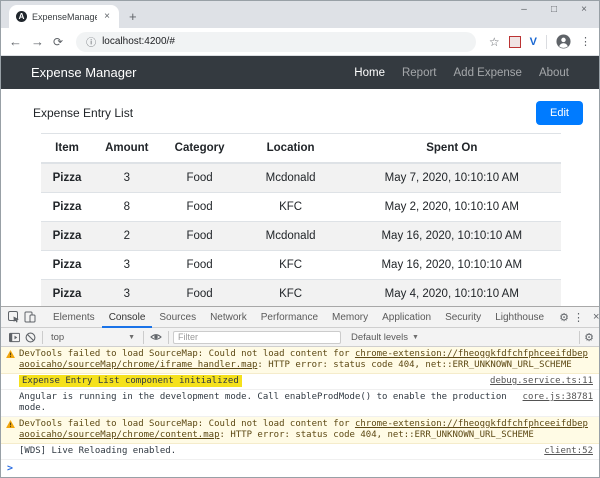 The height and width of the screenshot is (478, 600). I want to click on tab-elements: Elements, so click(74, 317).